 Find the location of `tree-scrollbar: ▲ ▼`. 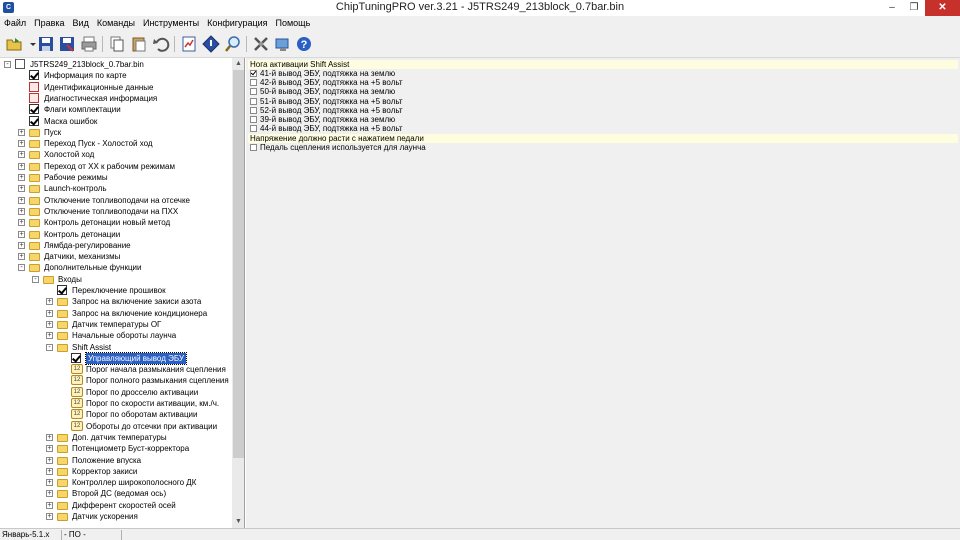

tree-scrollbar: ▲ ▼ is located at coordinates (238, 293).